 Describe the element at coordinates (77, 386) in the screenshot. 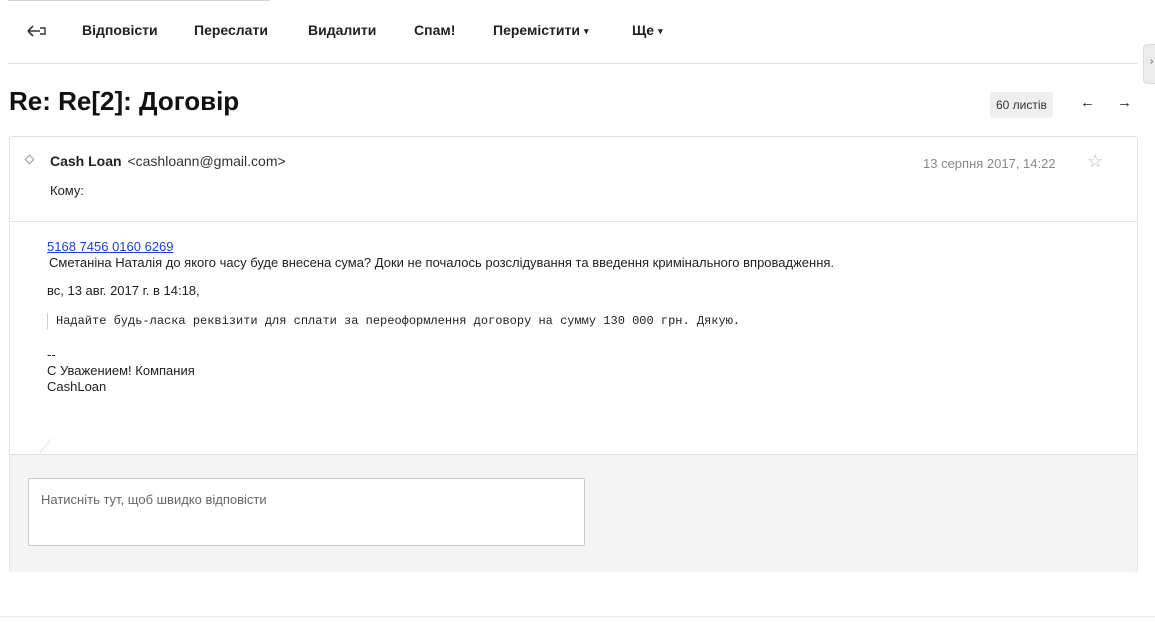

I see `signature-company: CashLoan` at that location.